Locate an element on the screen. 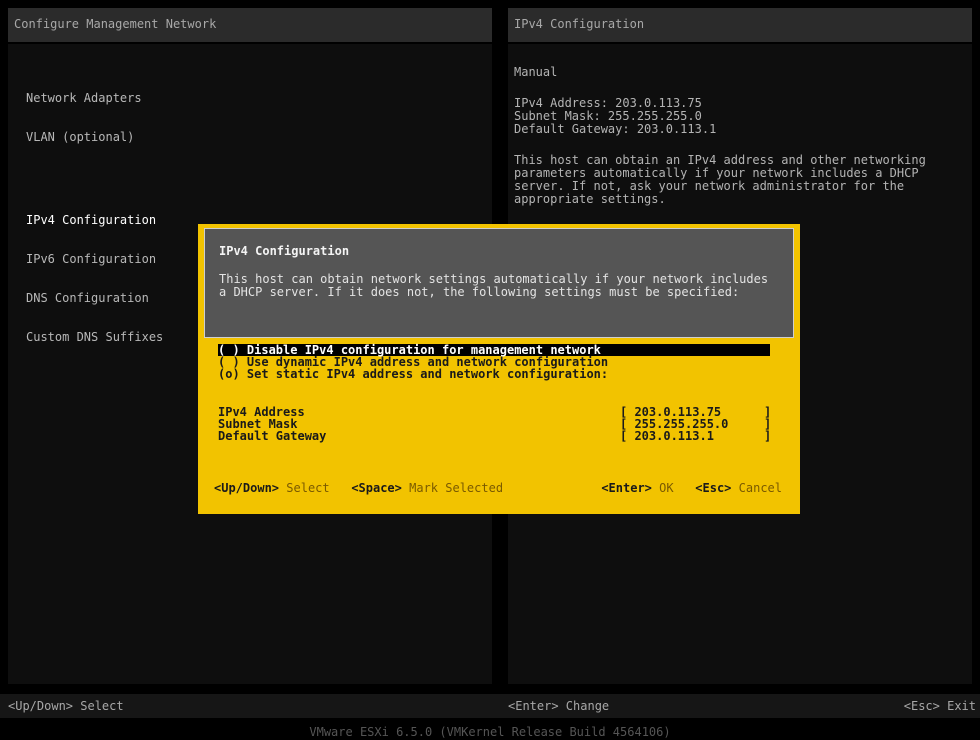  field-label: Default Gateway is located at coordinates (272, 436).